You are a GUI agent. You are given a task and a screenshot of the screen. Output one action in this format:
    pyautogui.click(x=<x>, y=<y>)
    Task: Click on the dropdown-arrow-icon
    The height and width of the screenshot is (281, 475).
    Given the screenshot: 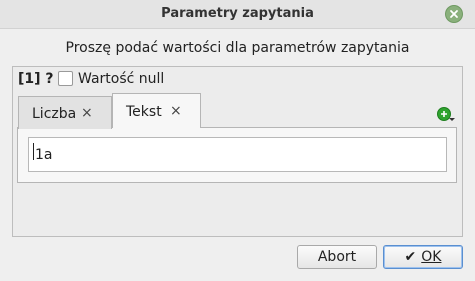 What is the action you would take?
    pyautogui.click(x=452, y=119)
    